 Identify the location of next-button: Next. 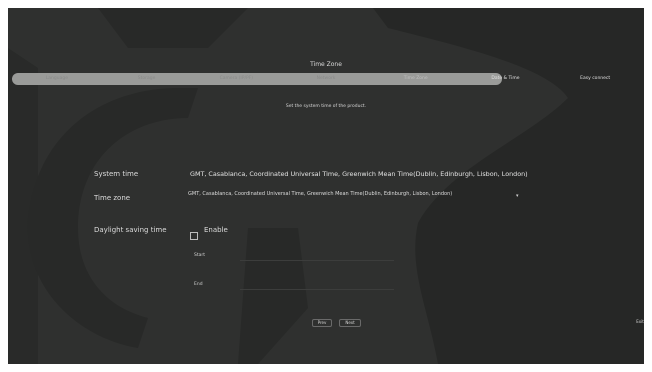
(350, 323).